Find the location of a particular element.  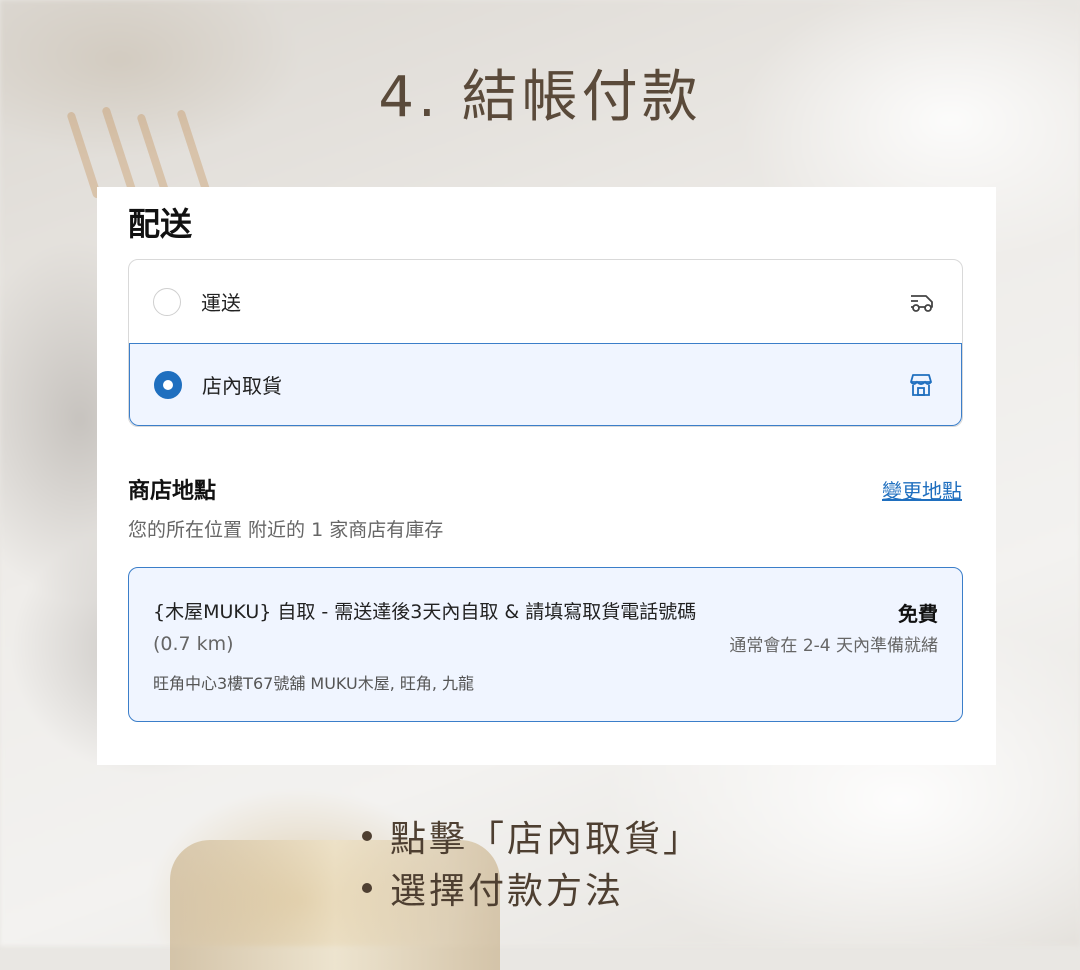

instruction-list: 點擊「店內取貨」 選擇付款方法 is located at coordinates (532, 862).